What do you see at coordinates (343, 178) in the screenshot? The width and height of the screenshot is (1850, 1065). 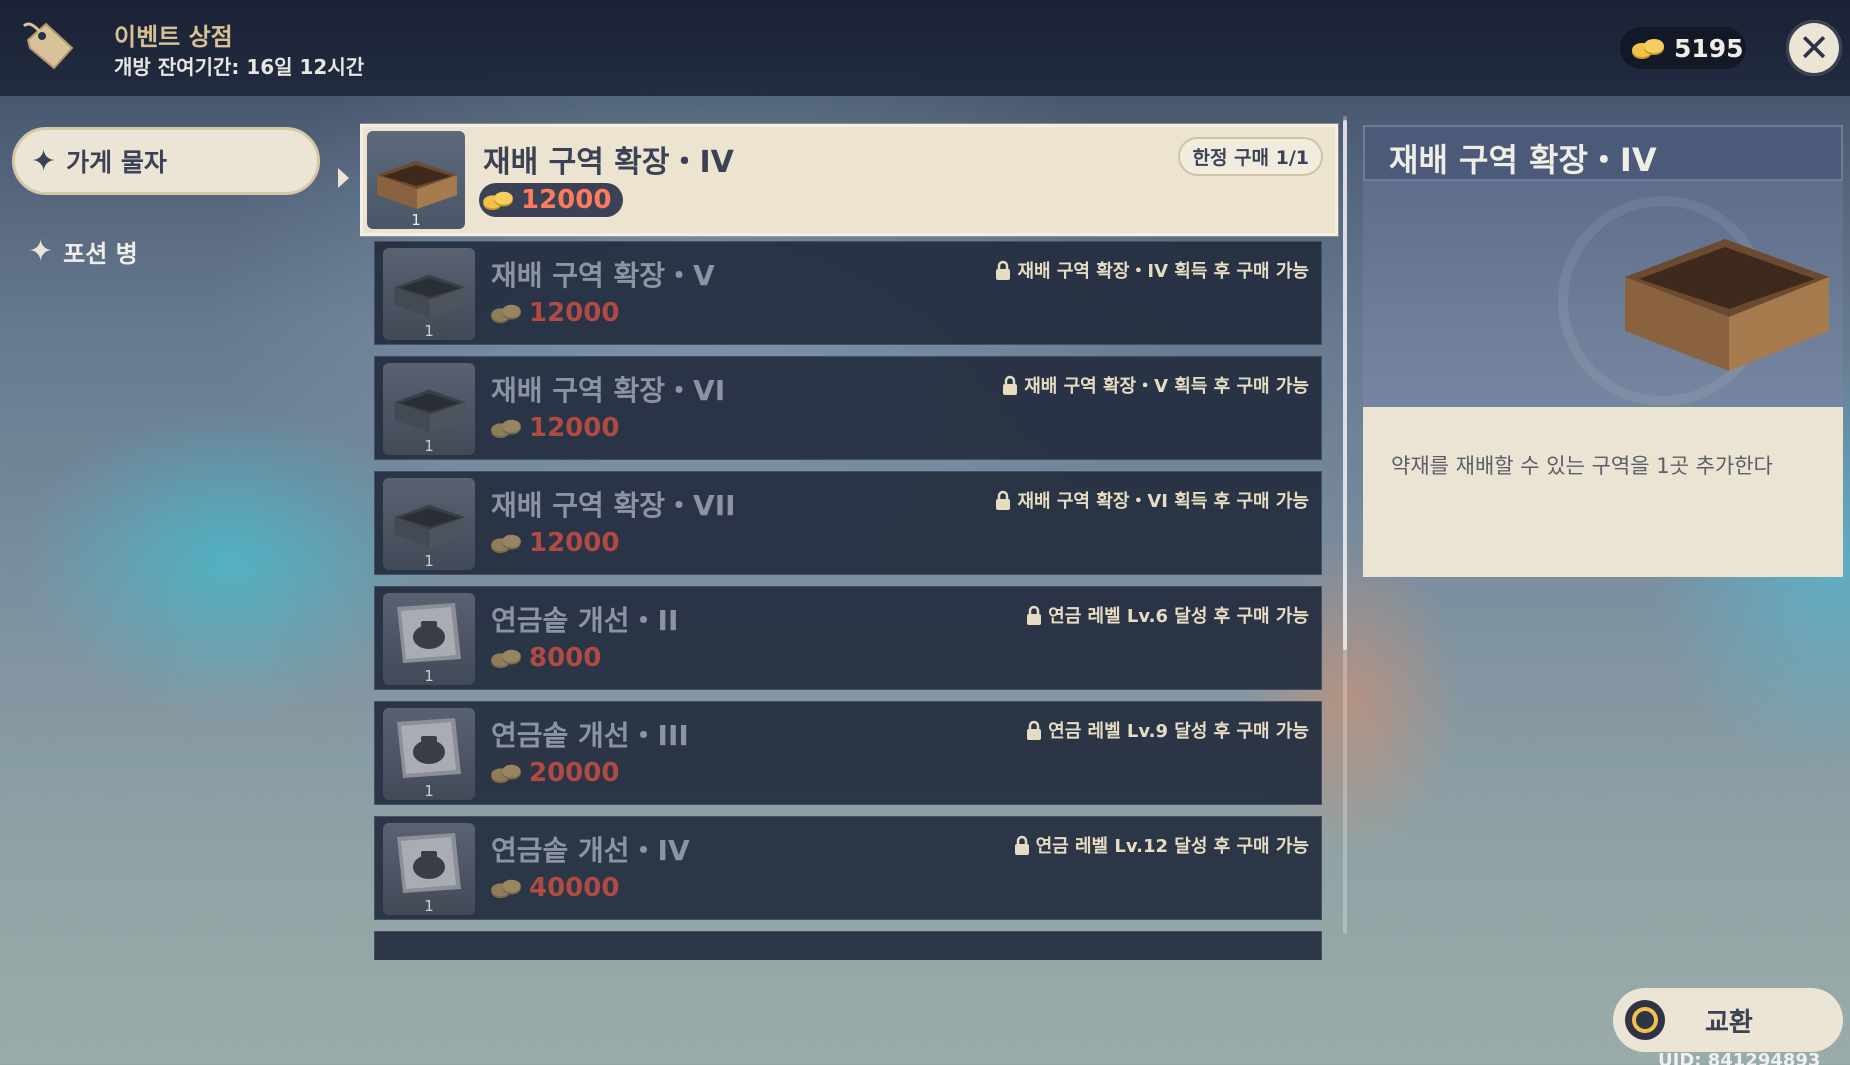 I see `category-selected-arrow-icon` at bounding box center [343, 178].